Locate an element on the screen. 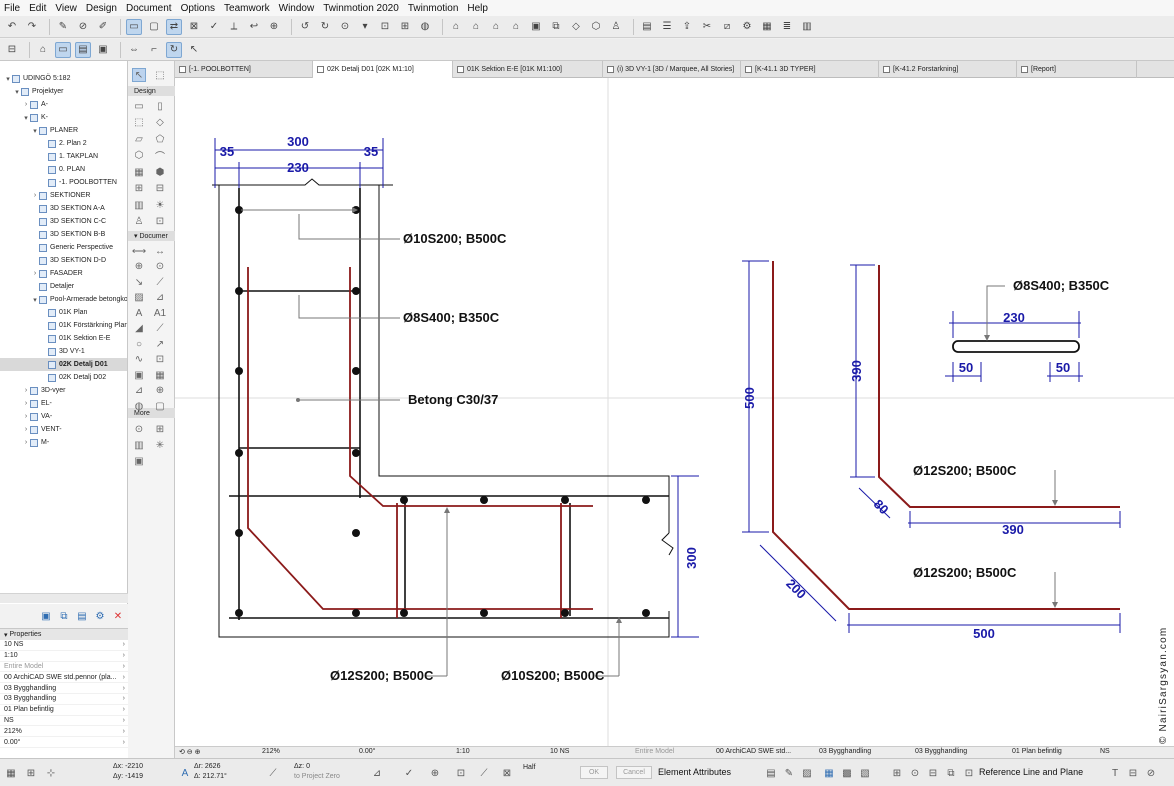 This screenshot has height=786, width=1174. cut-icon: ⊘ is located at coordinates (1151, 773).